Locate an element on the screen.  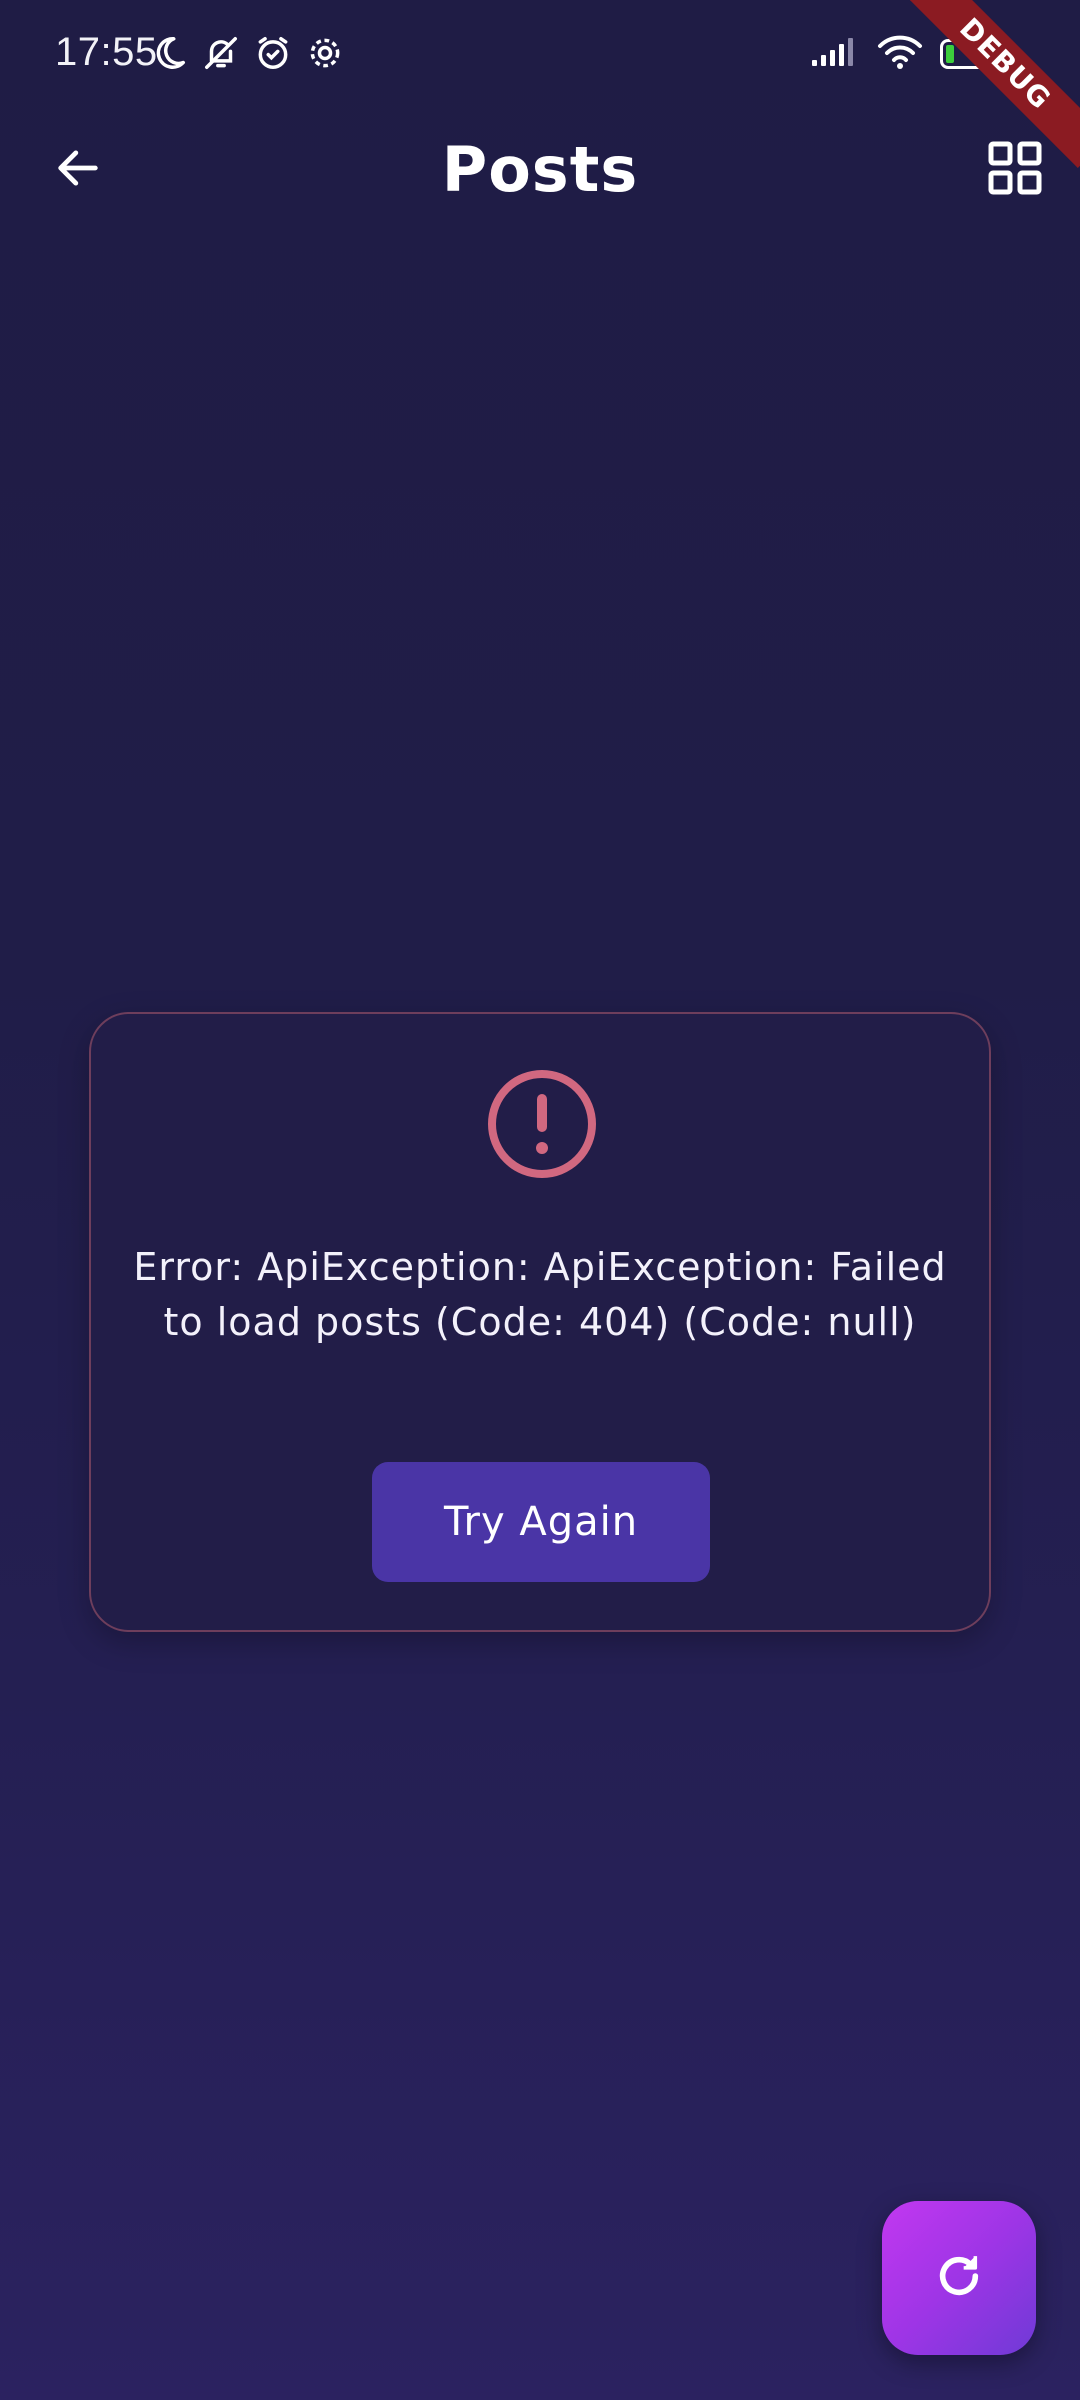
status-icons-right: 19 is located at coordinates (906, 54).